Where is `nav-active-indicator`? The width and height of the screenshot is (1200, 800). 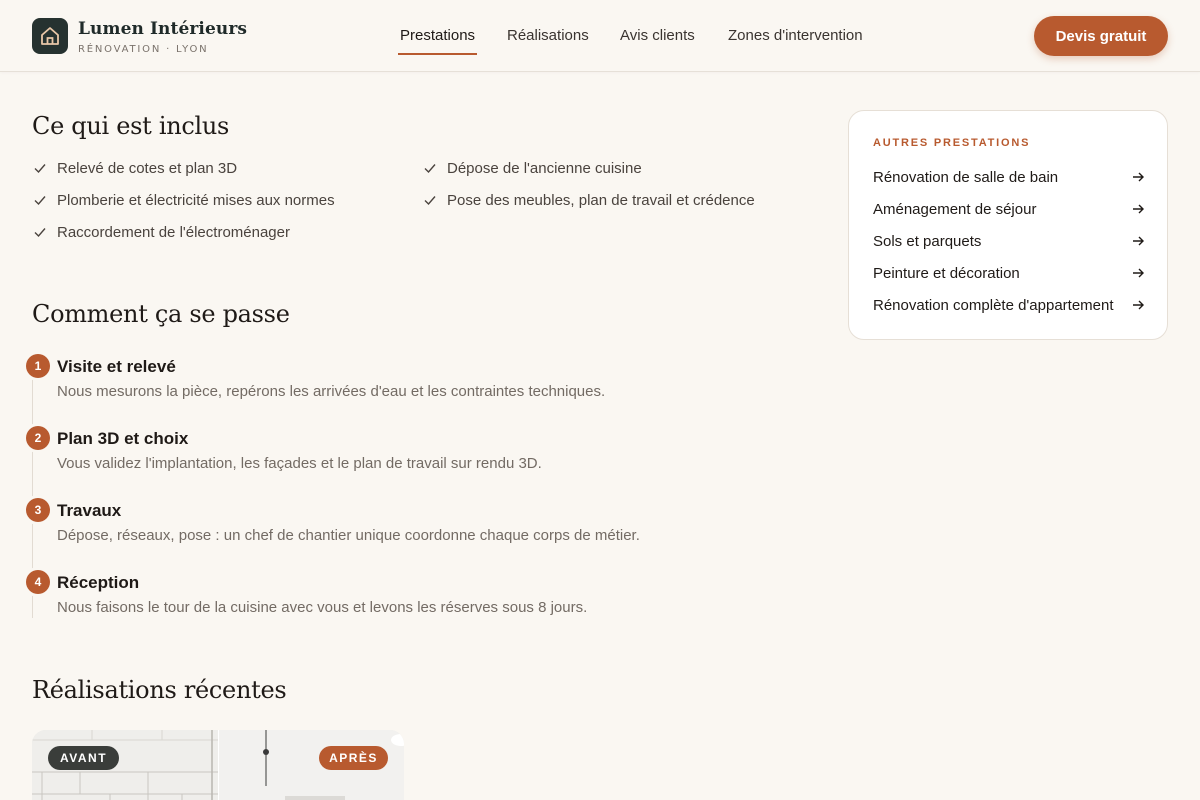 nav-active-indicator is located at coordinates (437, 54).